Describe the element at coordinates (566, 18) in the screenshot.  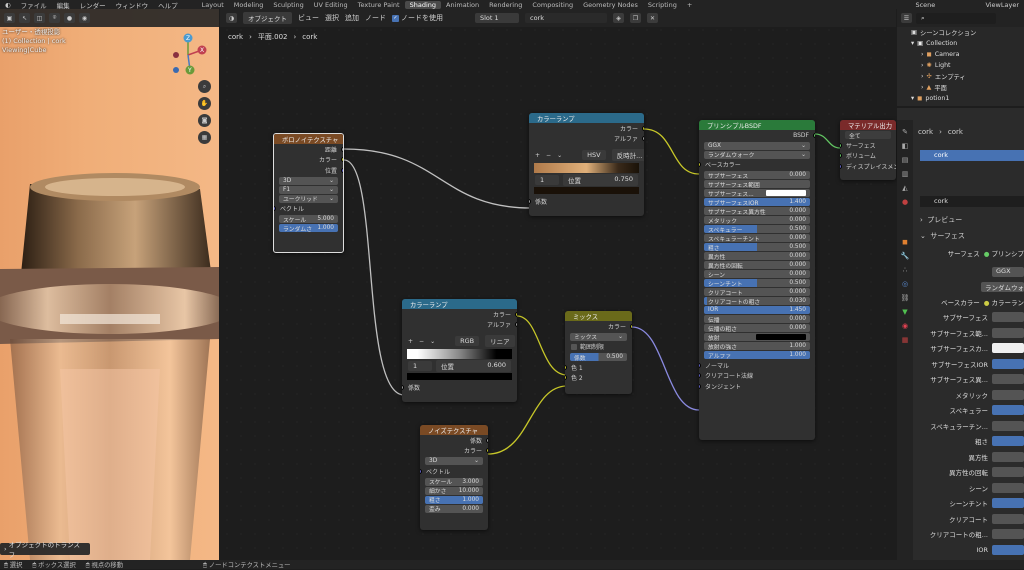
I see `material-selector: cork` at that location.